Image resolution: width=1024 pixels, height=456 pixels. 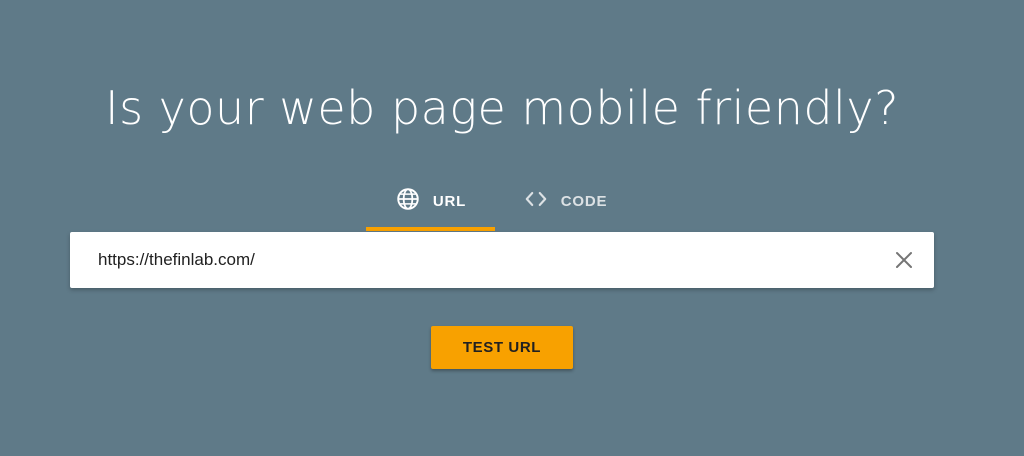 I want to click on test-url-button: TEST URL, so click(x=502, y=347).